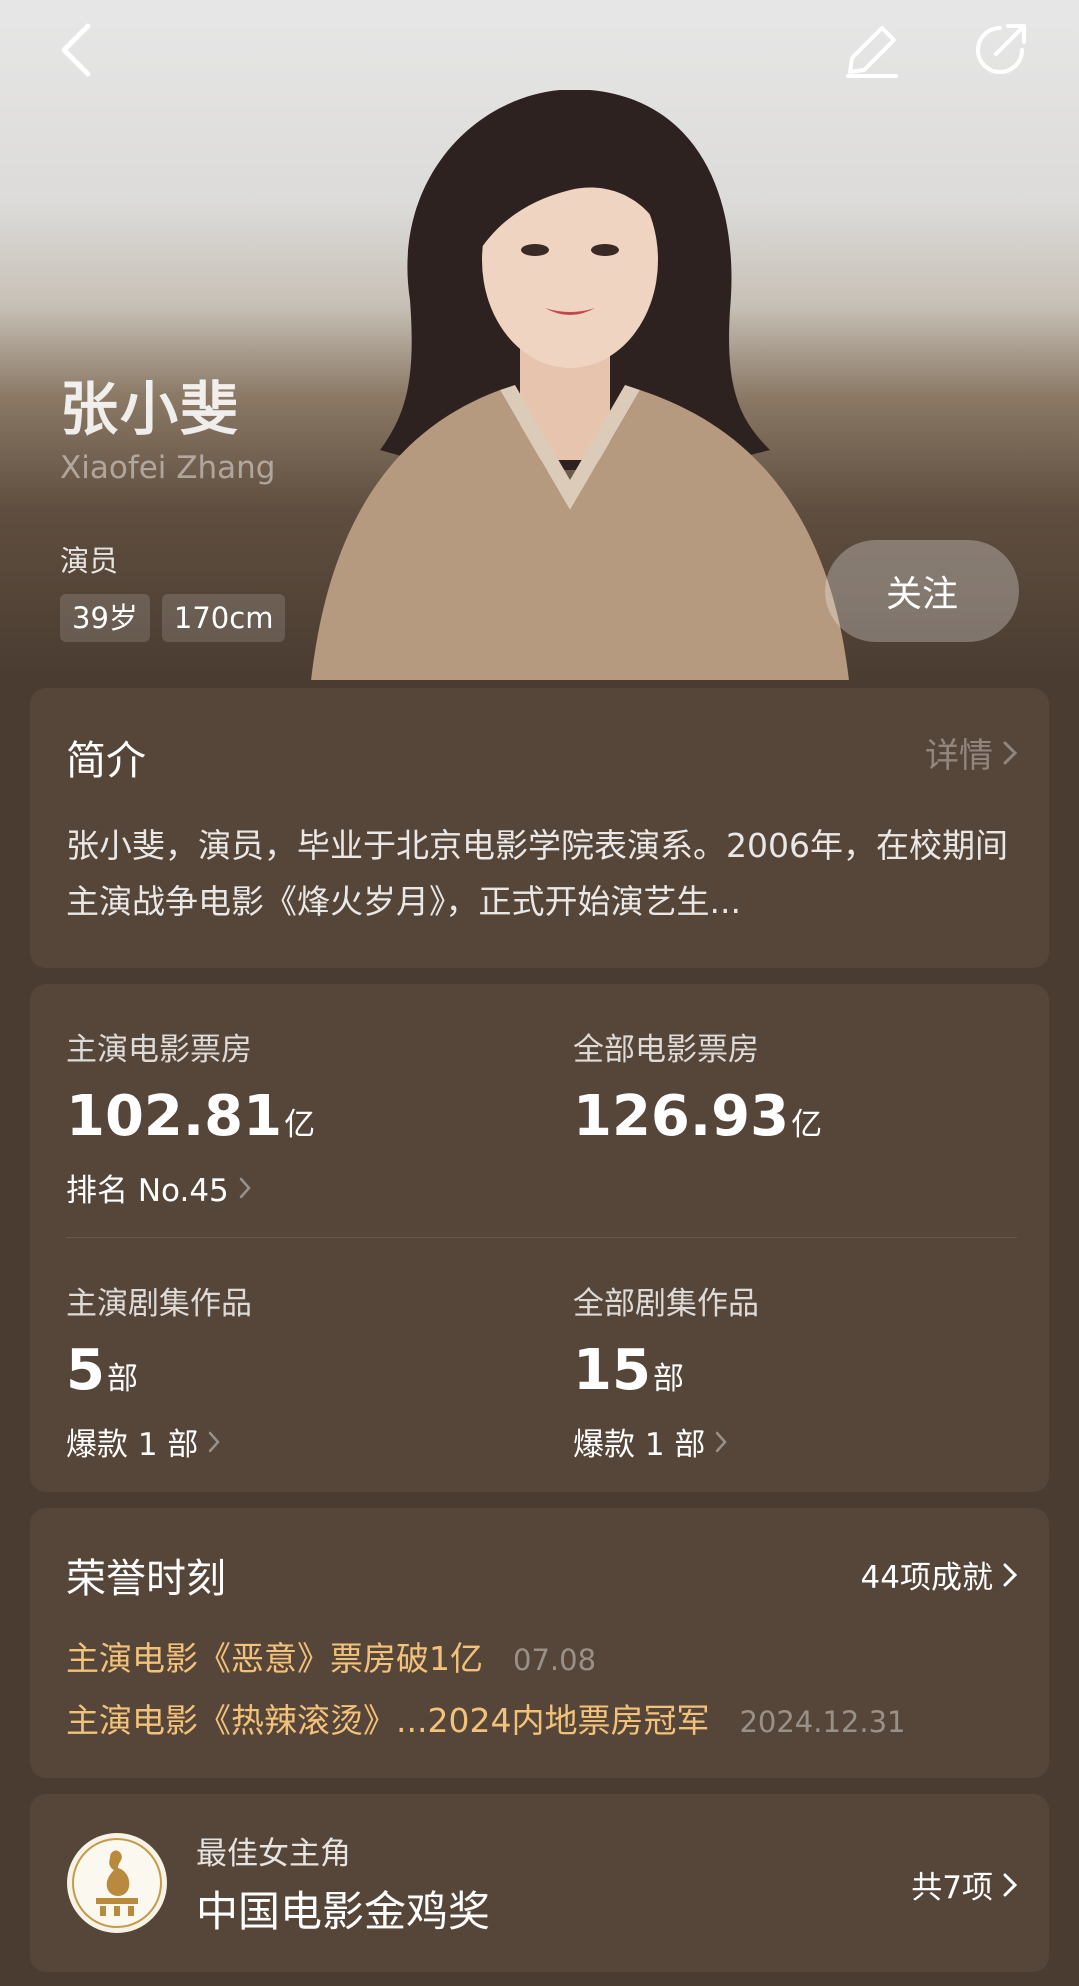 This screenshot has height=1986, width=1079. I want to click on stat-label: 全部电影票房, so click(666, 1050).